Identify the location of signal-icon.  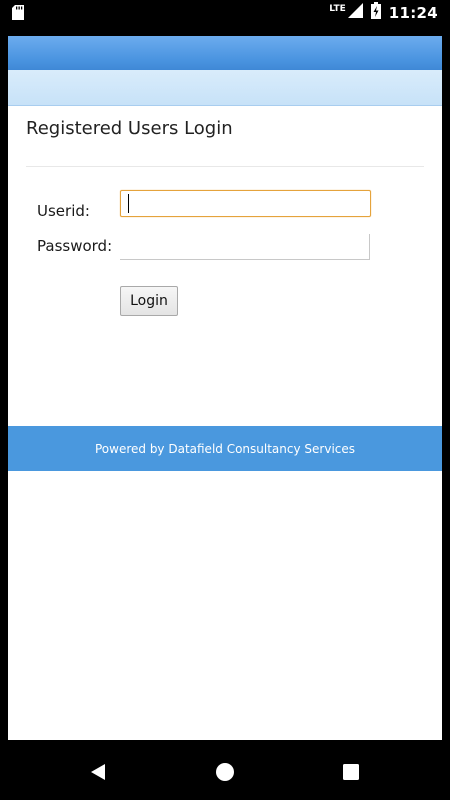
(355, 13).